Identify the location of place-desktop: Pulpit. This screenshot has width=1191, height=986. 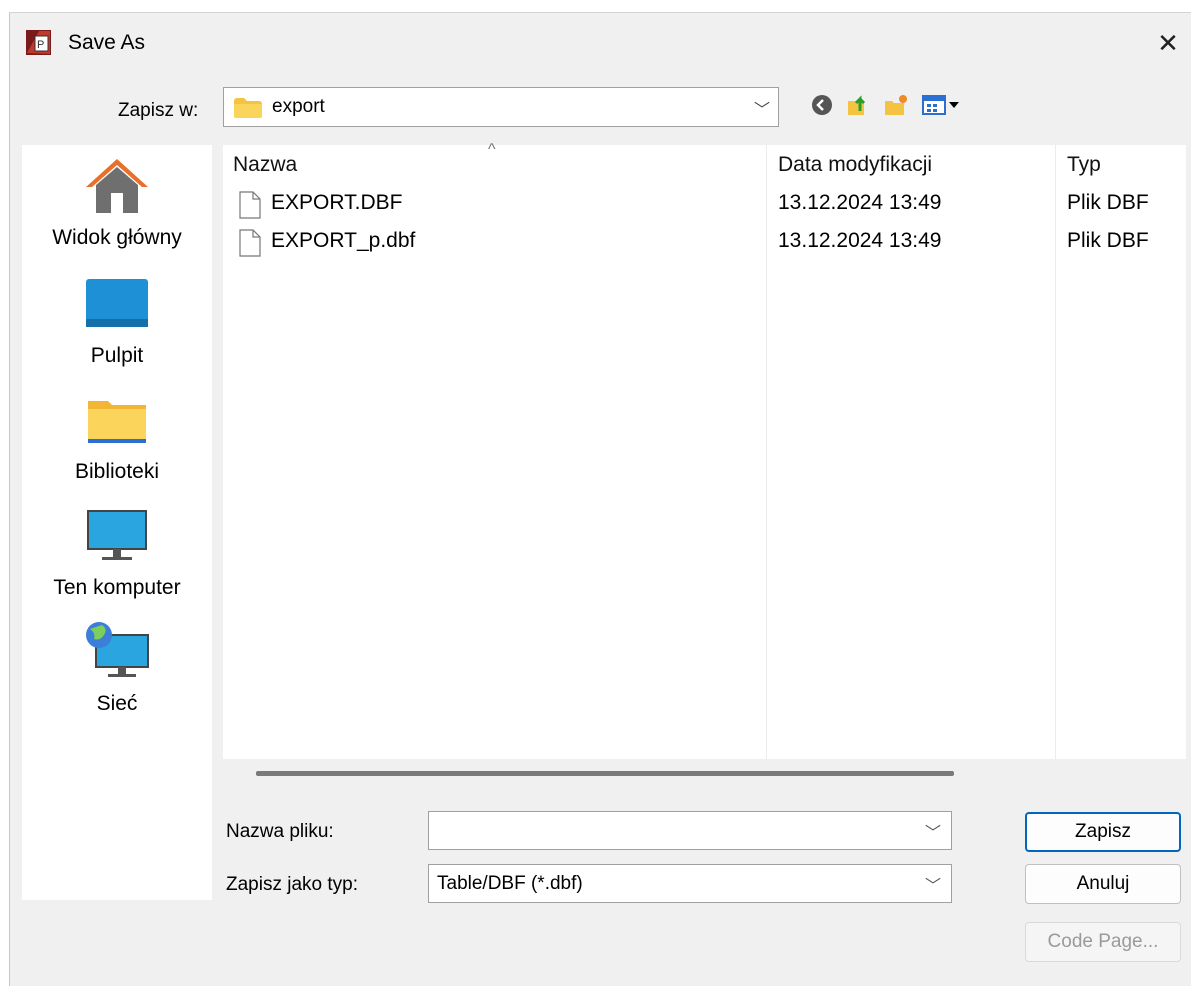
(117, 320).